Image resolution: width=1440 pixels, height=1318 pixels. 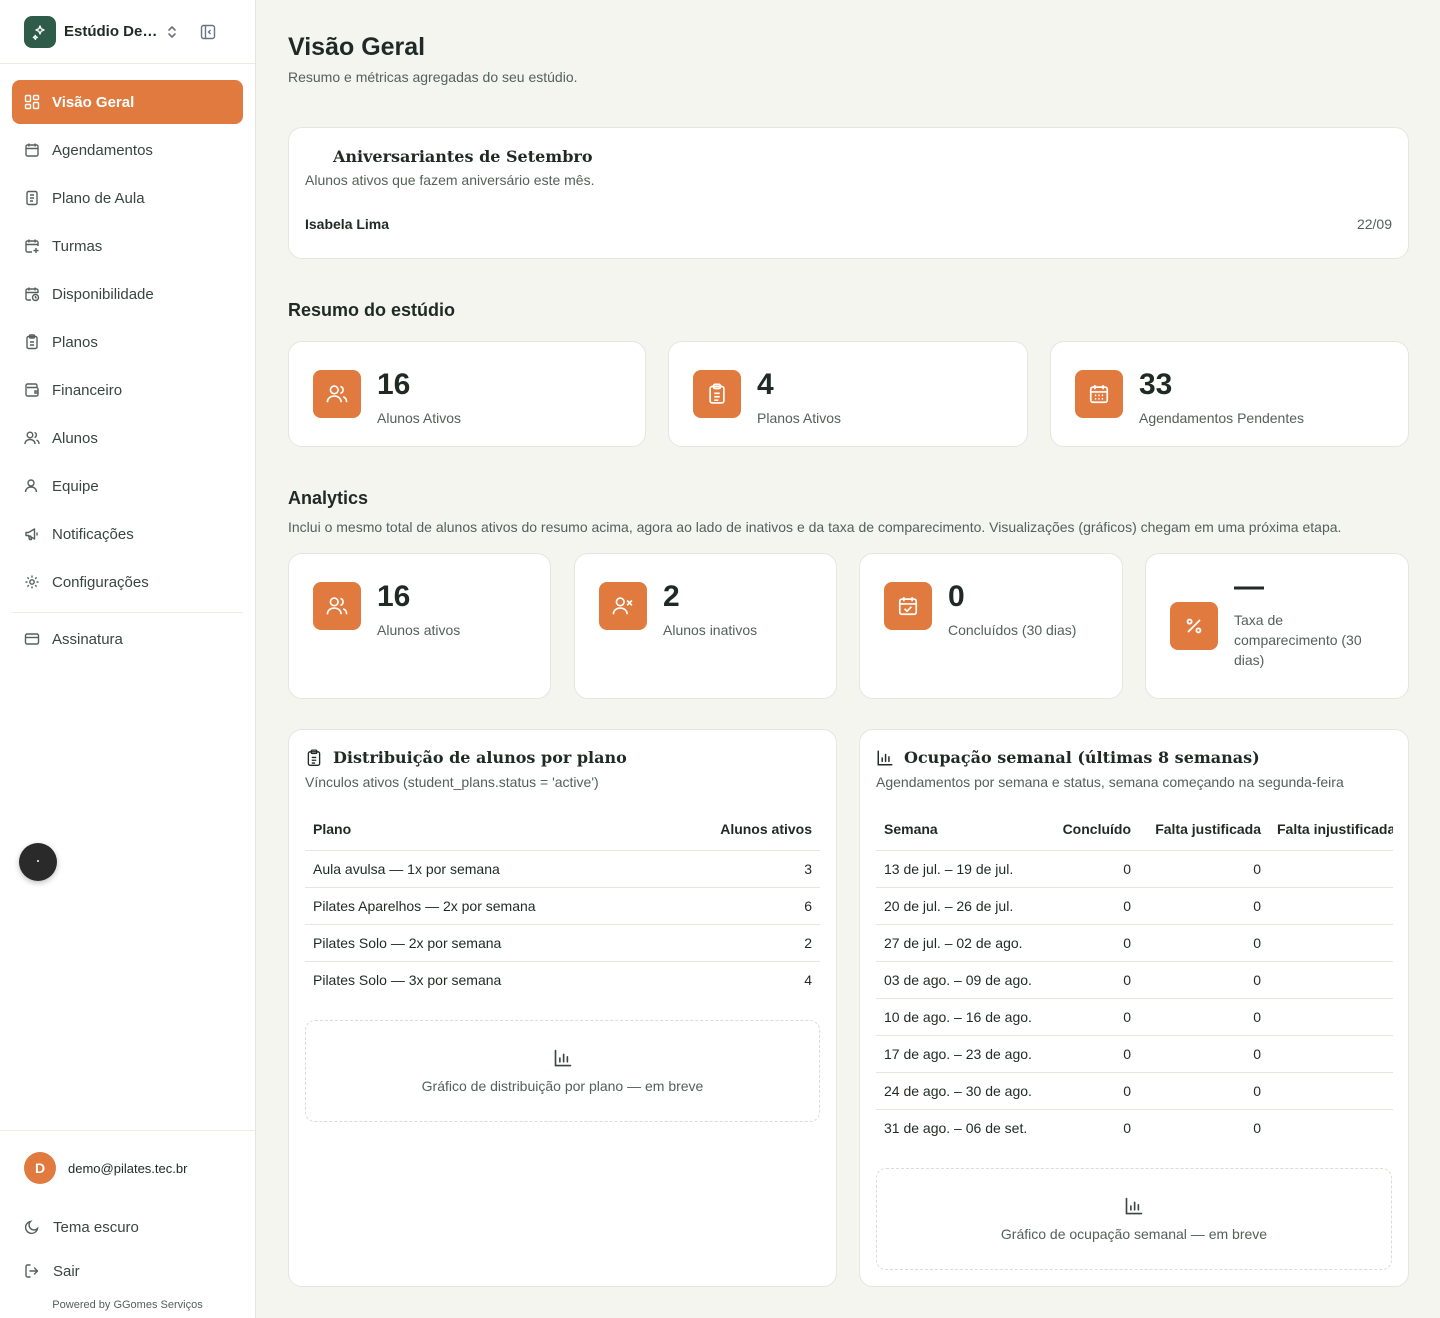 I want to click on chevrons-up-down-icon, so click(x=172, y=32).